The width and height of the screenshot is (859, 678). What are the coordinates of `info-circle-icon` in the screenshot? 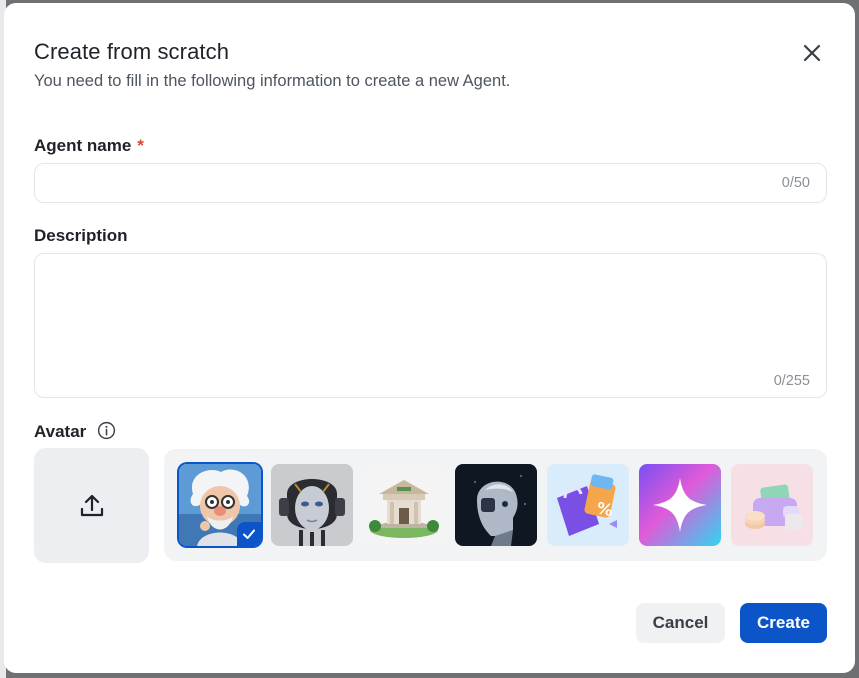 It's located at (106, 430).